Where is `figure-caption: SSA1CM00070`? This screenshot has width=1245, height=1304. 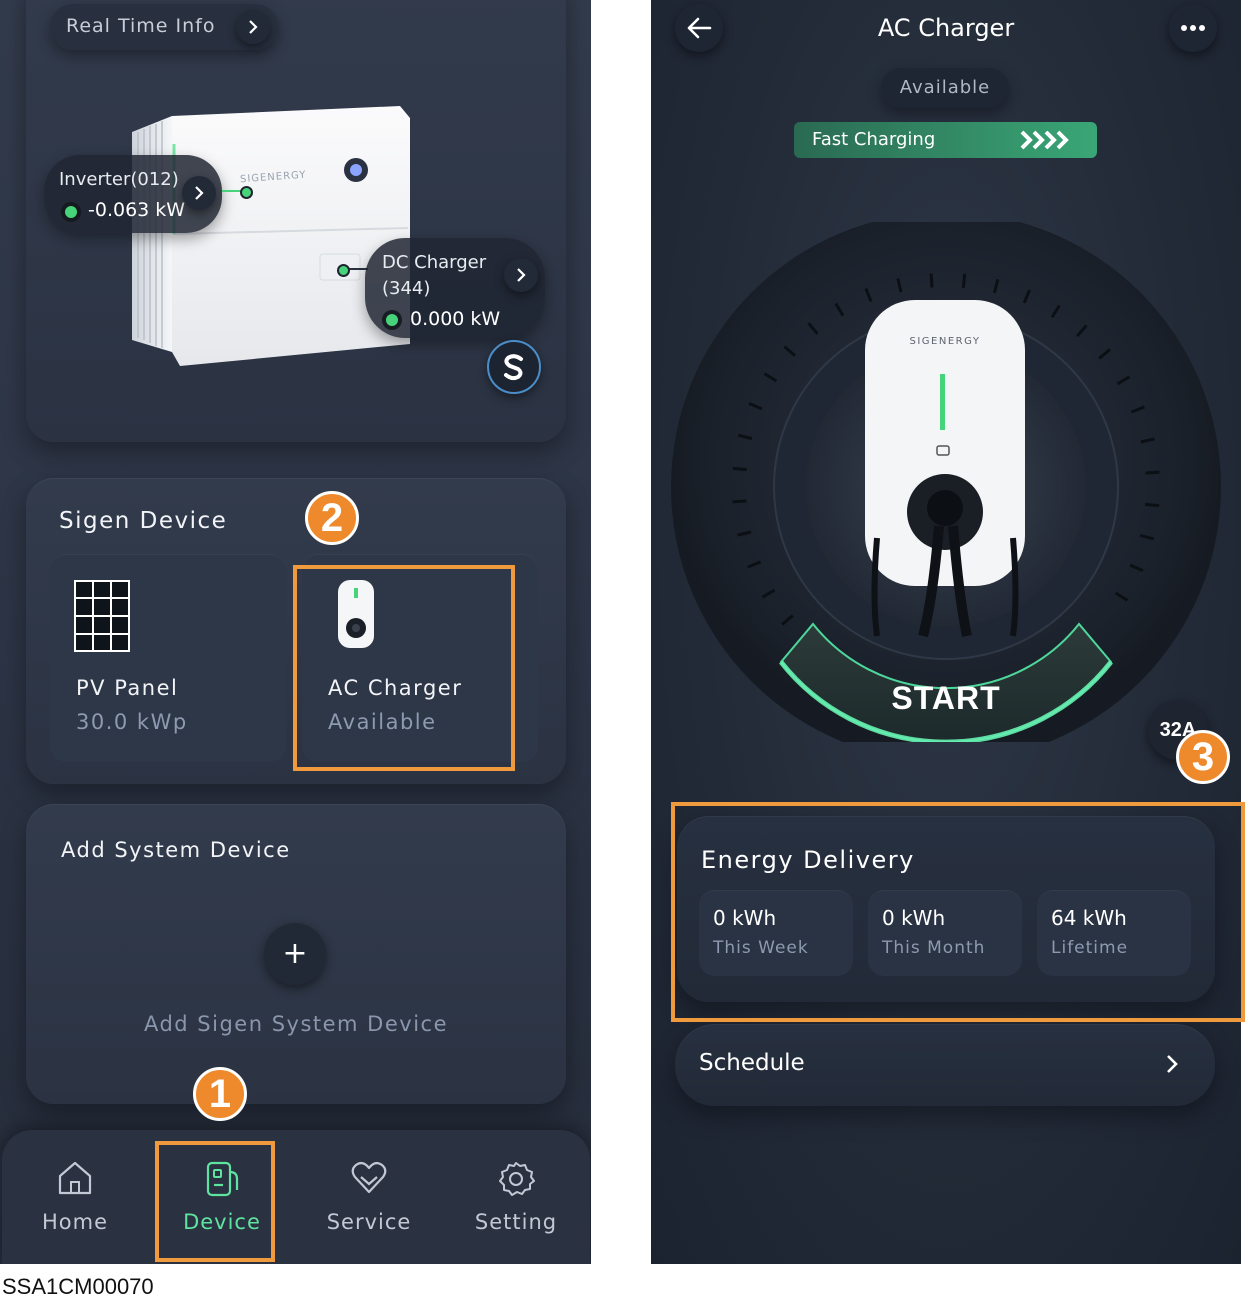
figure-caption: SSA1CM00070 is located at coordinates (78, 1286).